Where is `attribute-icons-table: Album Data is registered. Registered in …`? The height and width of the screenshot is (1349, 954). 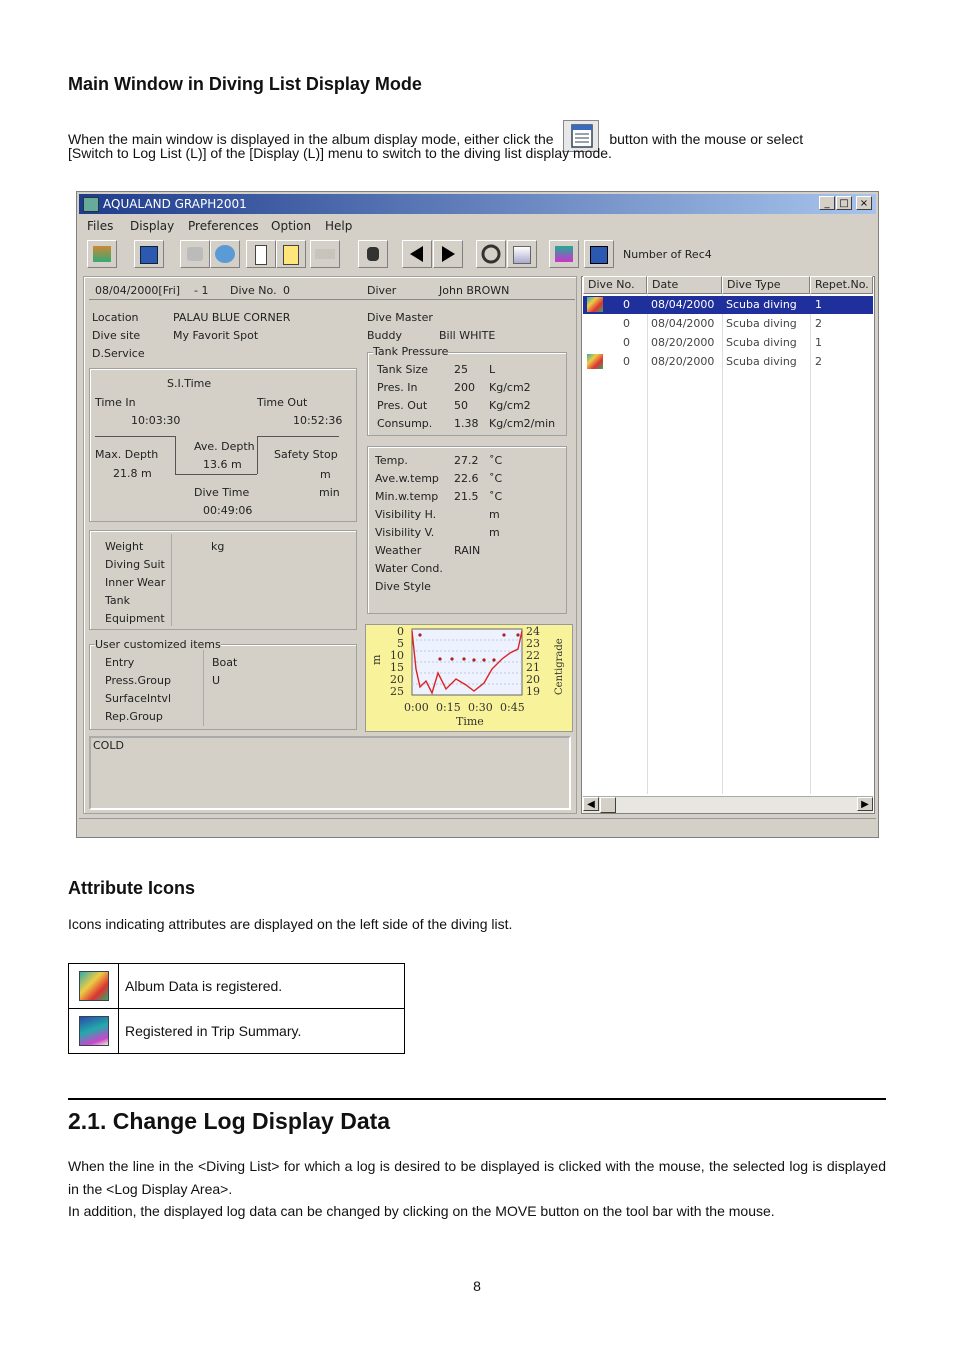 attribute-icons-table: Album Data is registered. Registered in … is located at coordinates (236, 1008).